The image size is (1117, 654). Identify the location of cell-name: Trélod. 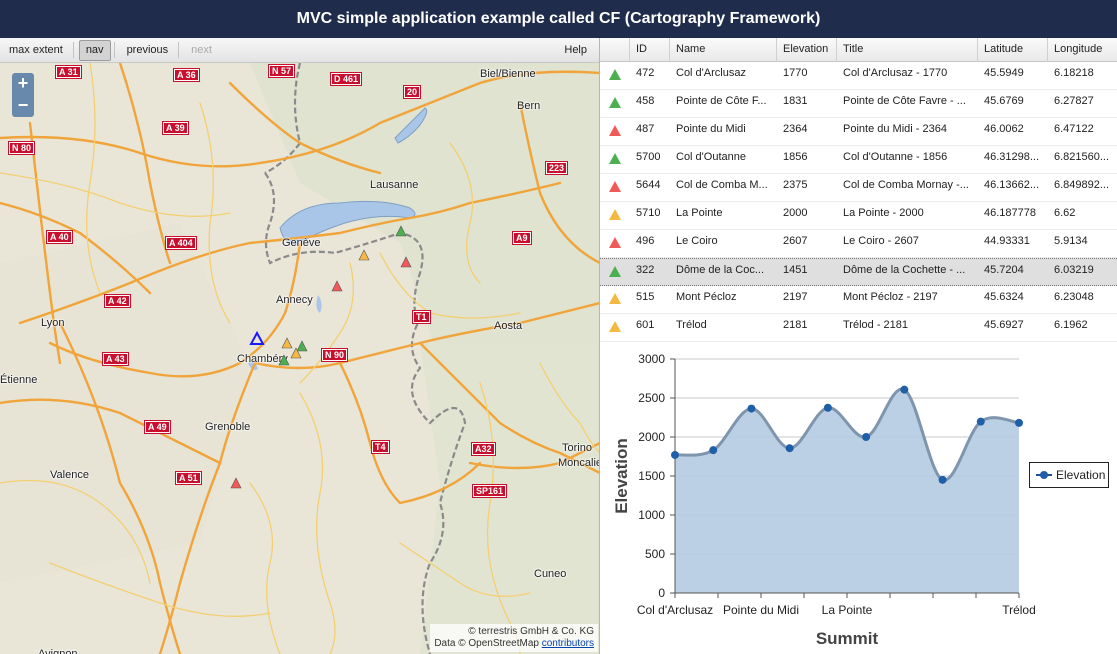
(691, 325).